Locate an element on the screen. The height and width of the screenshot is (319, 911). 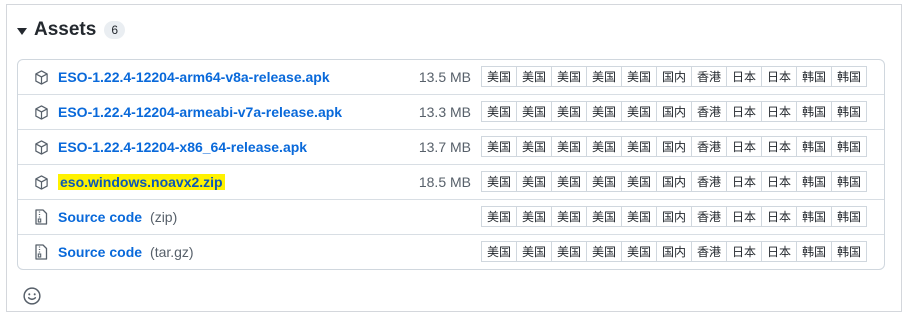
smiley-icon is located at coordinates (32, 296).